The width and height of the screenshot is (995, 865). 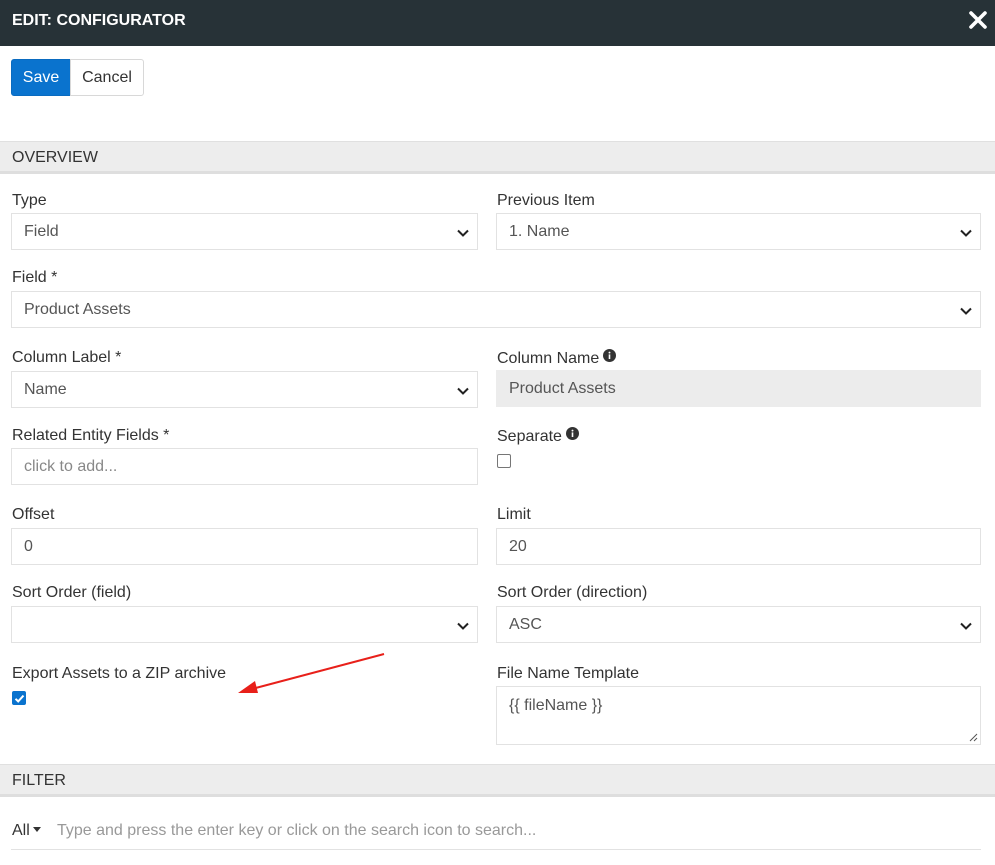 What do you see at coordinates (572, 592) in the screenshot?
I see `sort-order-direction-label: Sort Order (direction)` at bounding box center [572, 592].